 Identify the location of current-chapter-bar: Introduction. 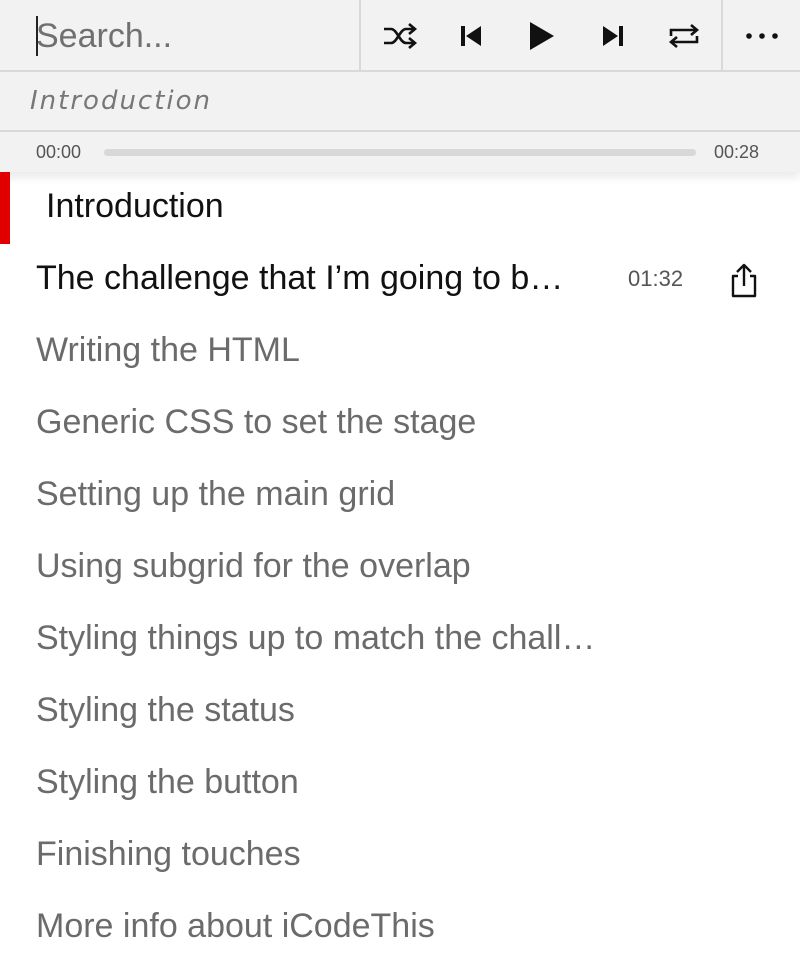
(400, 102).